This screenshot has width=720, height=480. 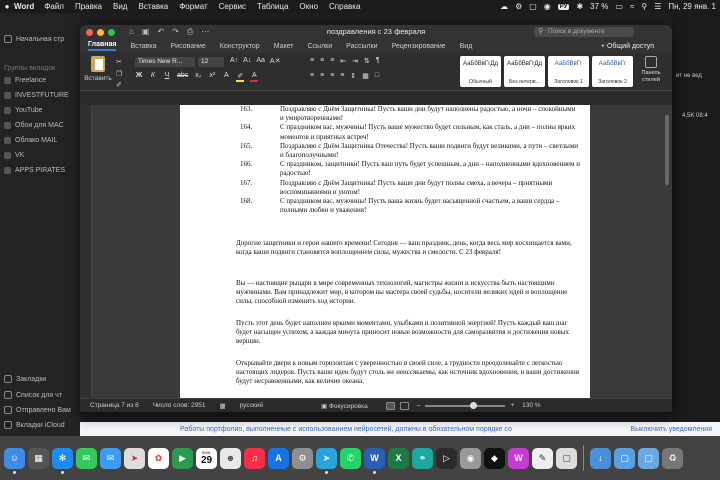 What do you see at coordinates (518, 458) in the screenshot?
I see `purple-app-icon: W` at bounding box center [518, 458].